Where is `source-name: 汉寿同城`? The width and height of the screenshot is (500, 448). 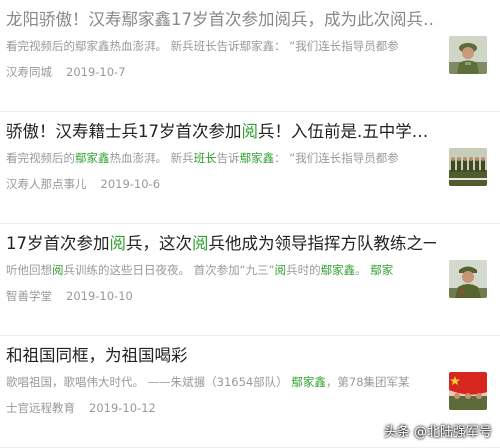 source-name: 汉寿同城 is located at coordinates (29, 72).